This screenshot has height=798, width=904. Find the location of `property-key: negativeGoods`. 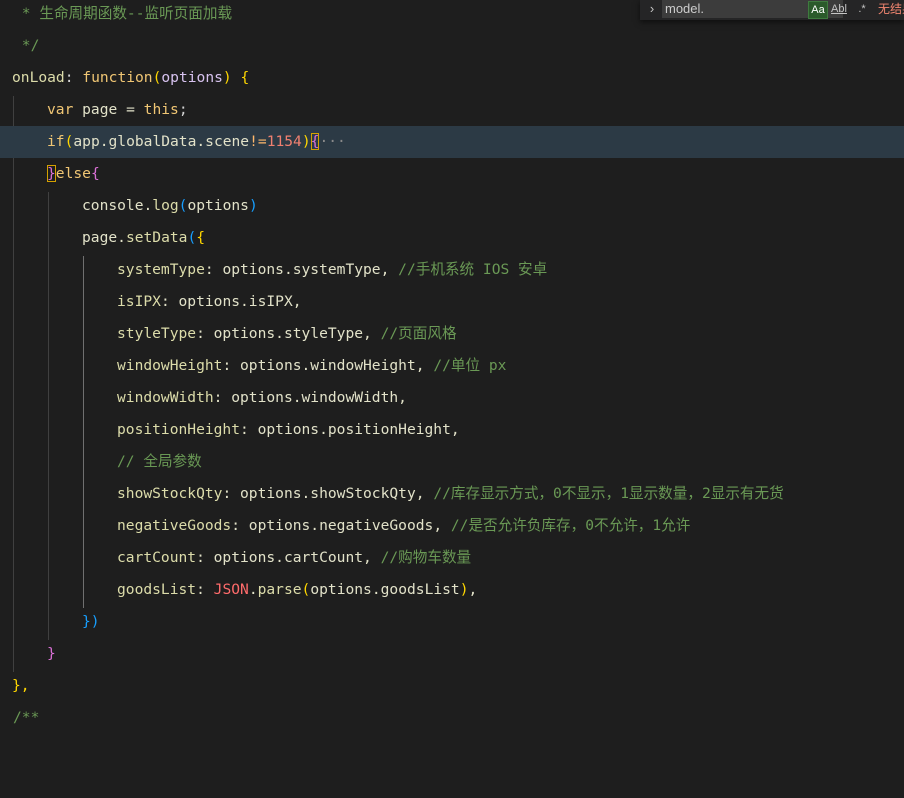

property-key: negativeGoods is located at coordinates (174, 525).